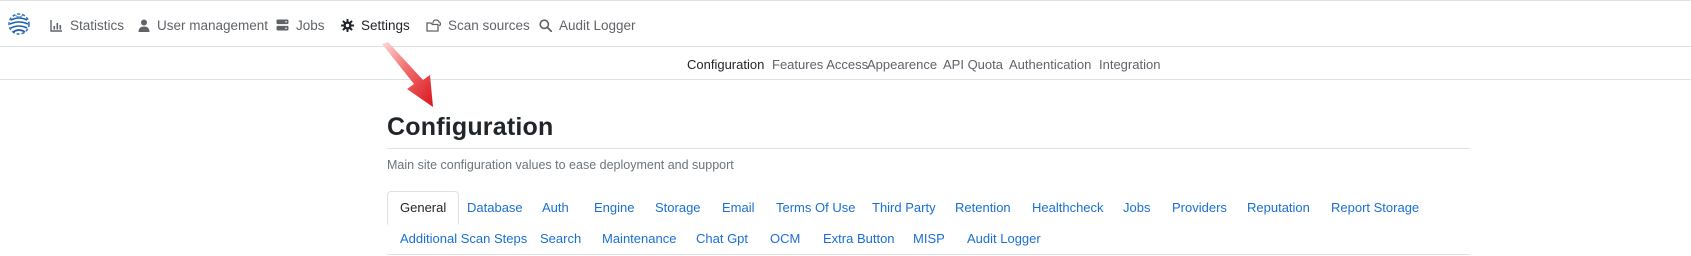 This screenshot has width=1691, height=256. Describe the element at coordinates (97, 25) in the screenshot. I see `nav-statistics-label: Statistics` at that location.